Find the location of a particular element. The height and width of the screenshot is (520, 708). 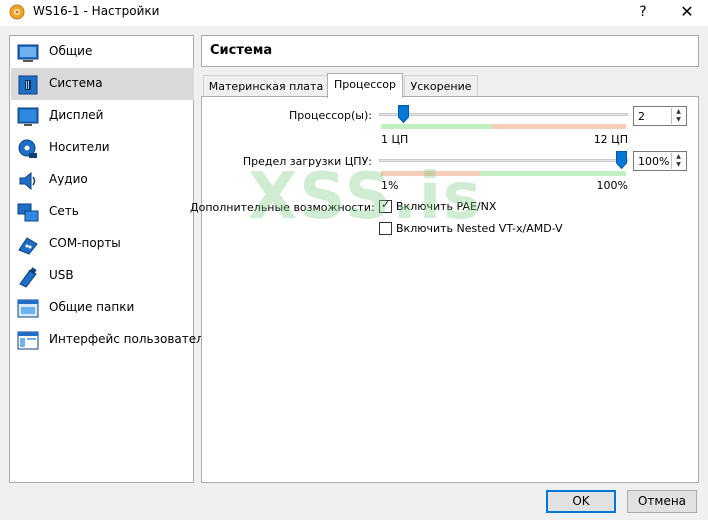

cpu-max-label: 12 ЦП is located at coordinates (610, 139).